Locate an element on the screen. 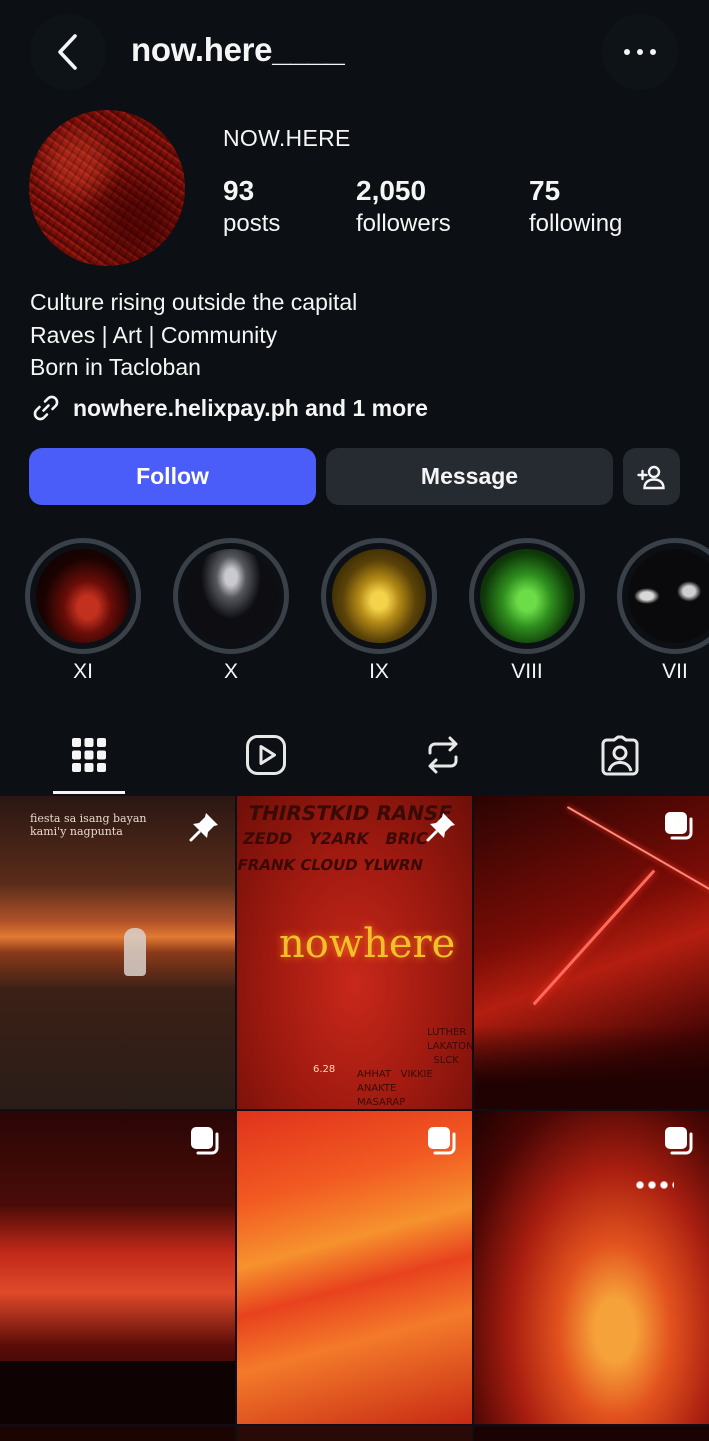  tab-grid is located at coordinates (88, 755).